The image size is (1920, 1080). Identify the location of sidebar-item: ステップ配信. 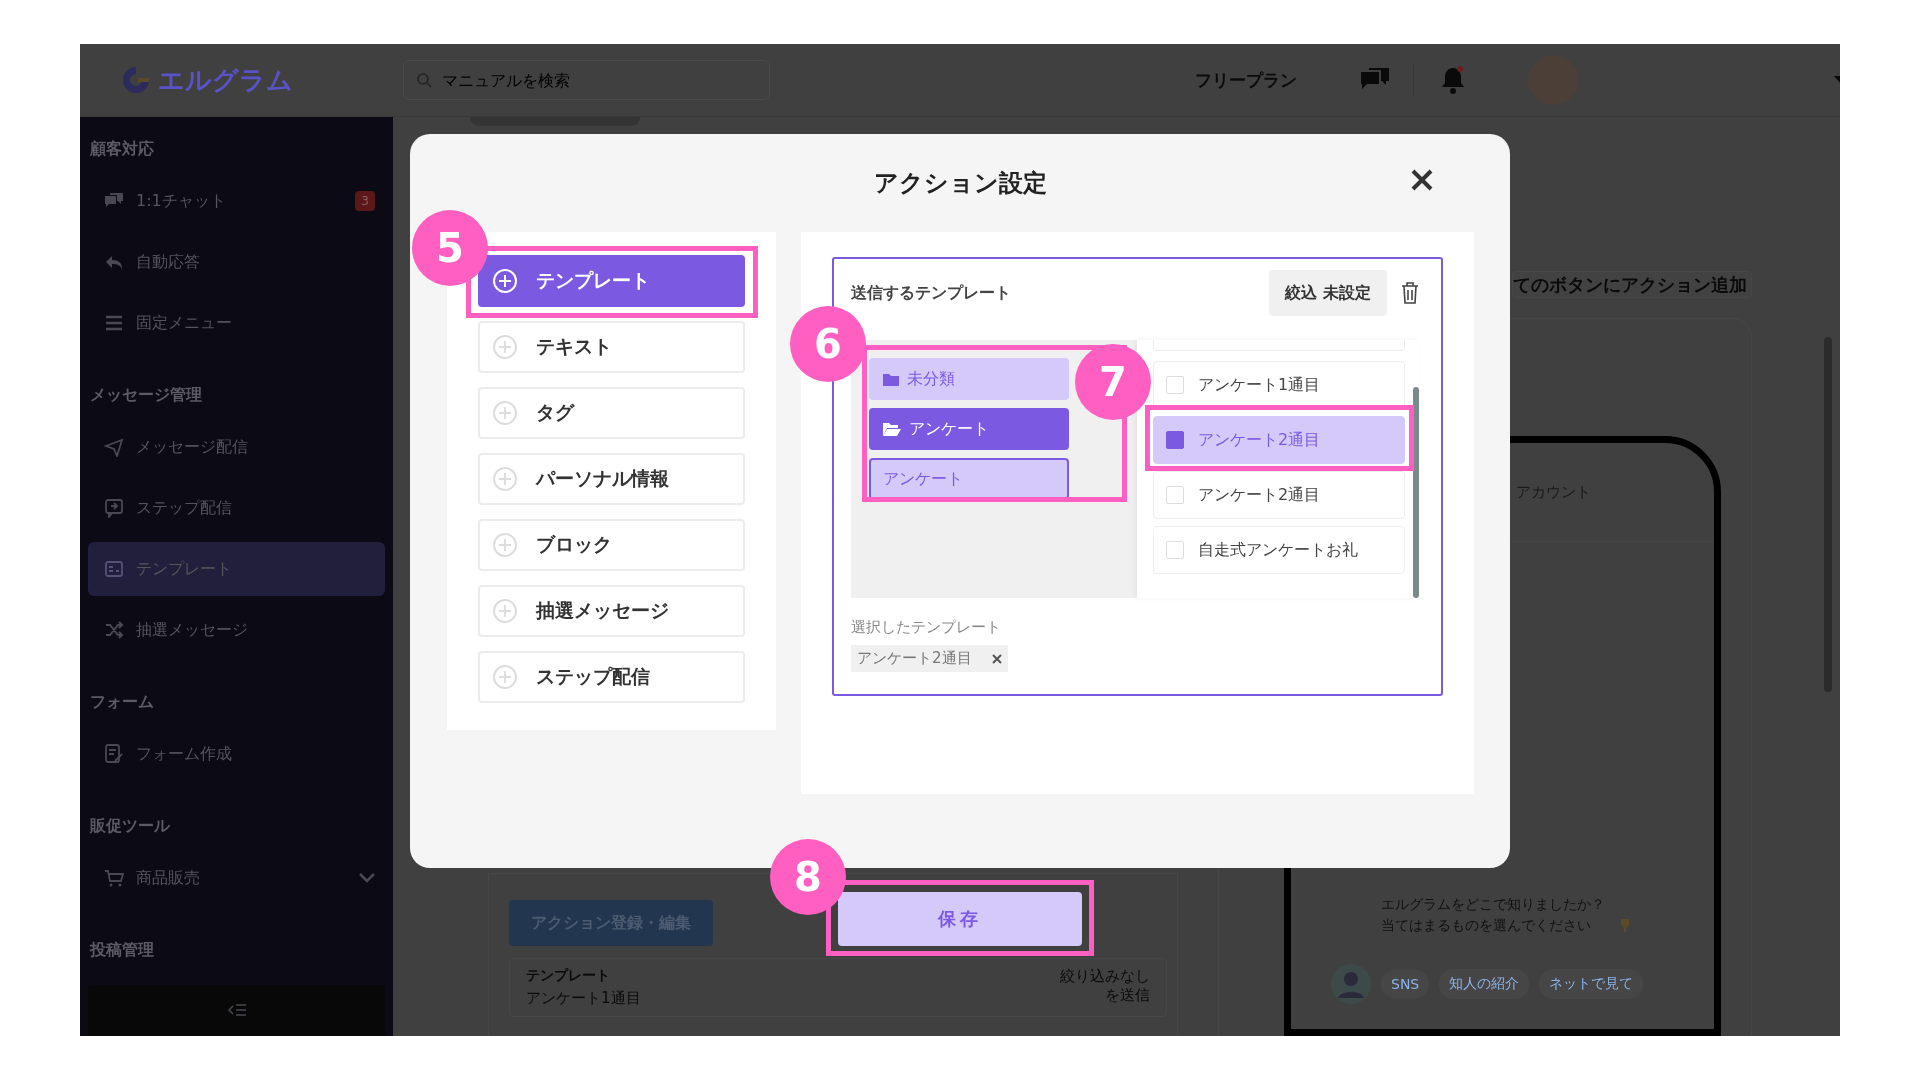
(236, 508).